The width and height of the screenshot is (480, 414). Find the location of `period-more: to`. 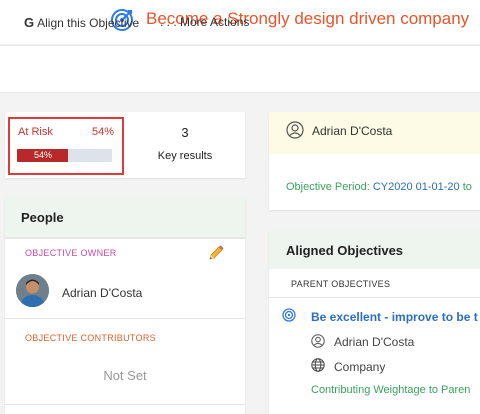

period-more: to is located at coordinates (467, 187).